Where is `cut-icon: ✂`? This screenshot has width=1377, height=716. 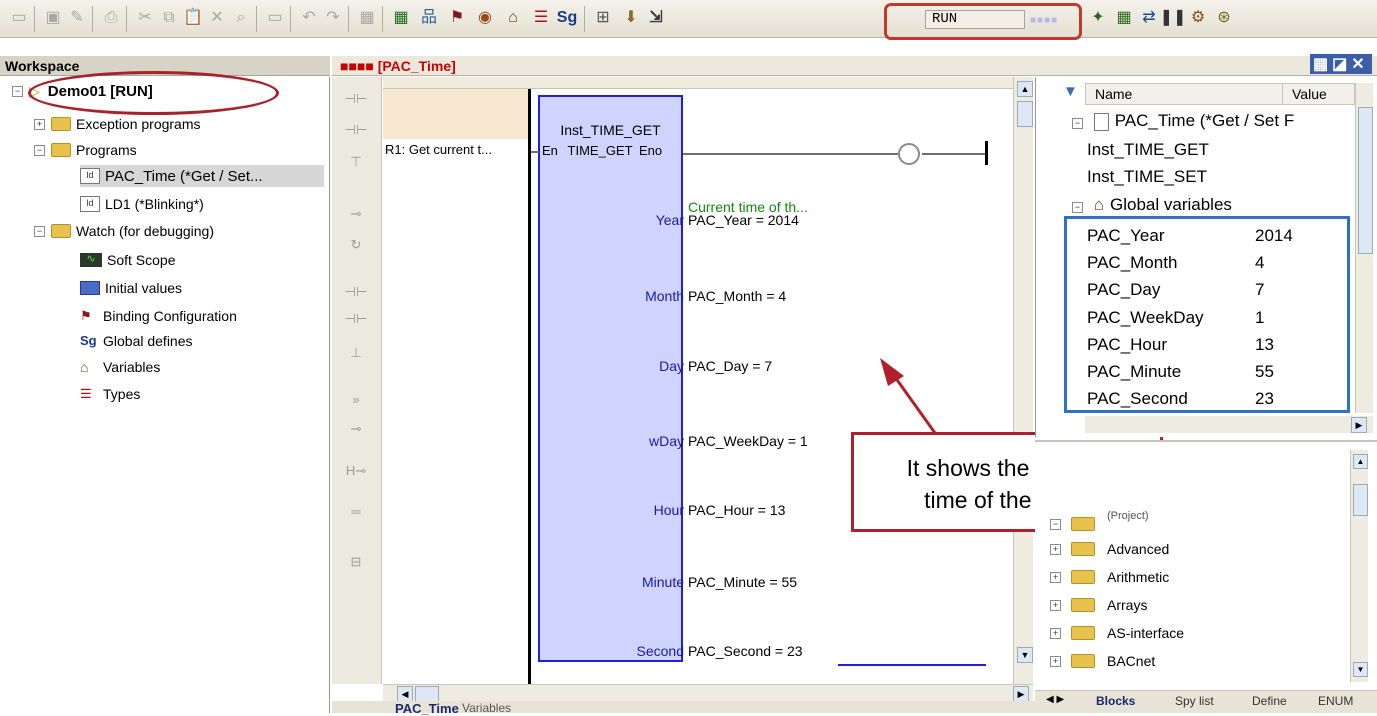
cut-icon: ✂ is located at coordinates (145, 18).